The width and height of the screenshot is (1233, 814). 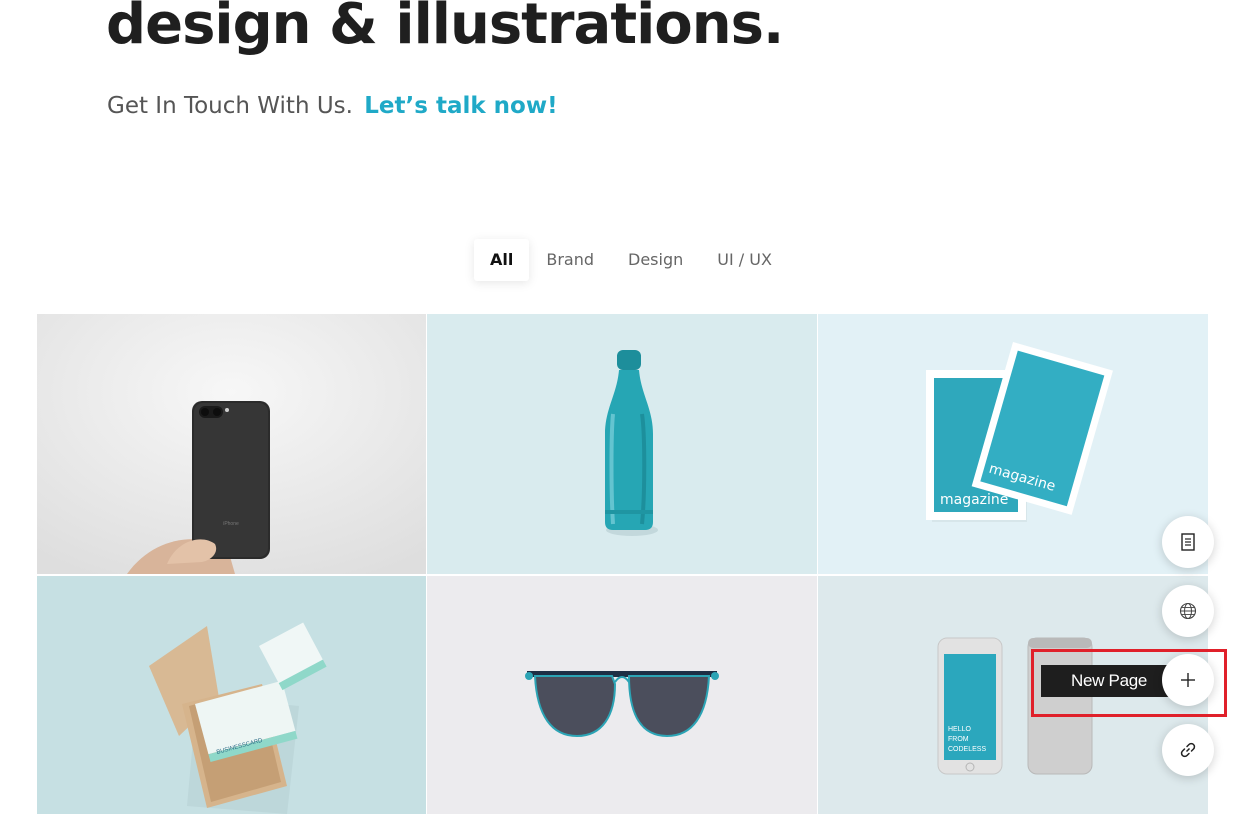 I want to click on portfolio-item-iphone: iPhone, so click(x=231, y=444).